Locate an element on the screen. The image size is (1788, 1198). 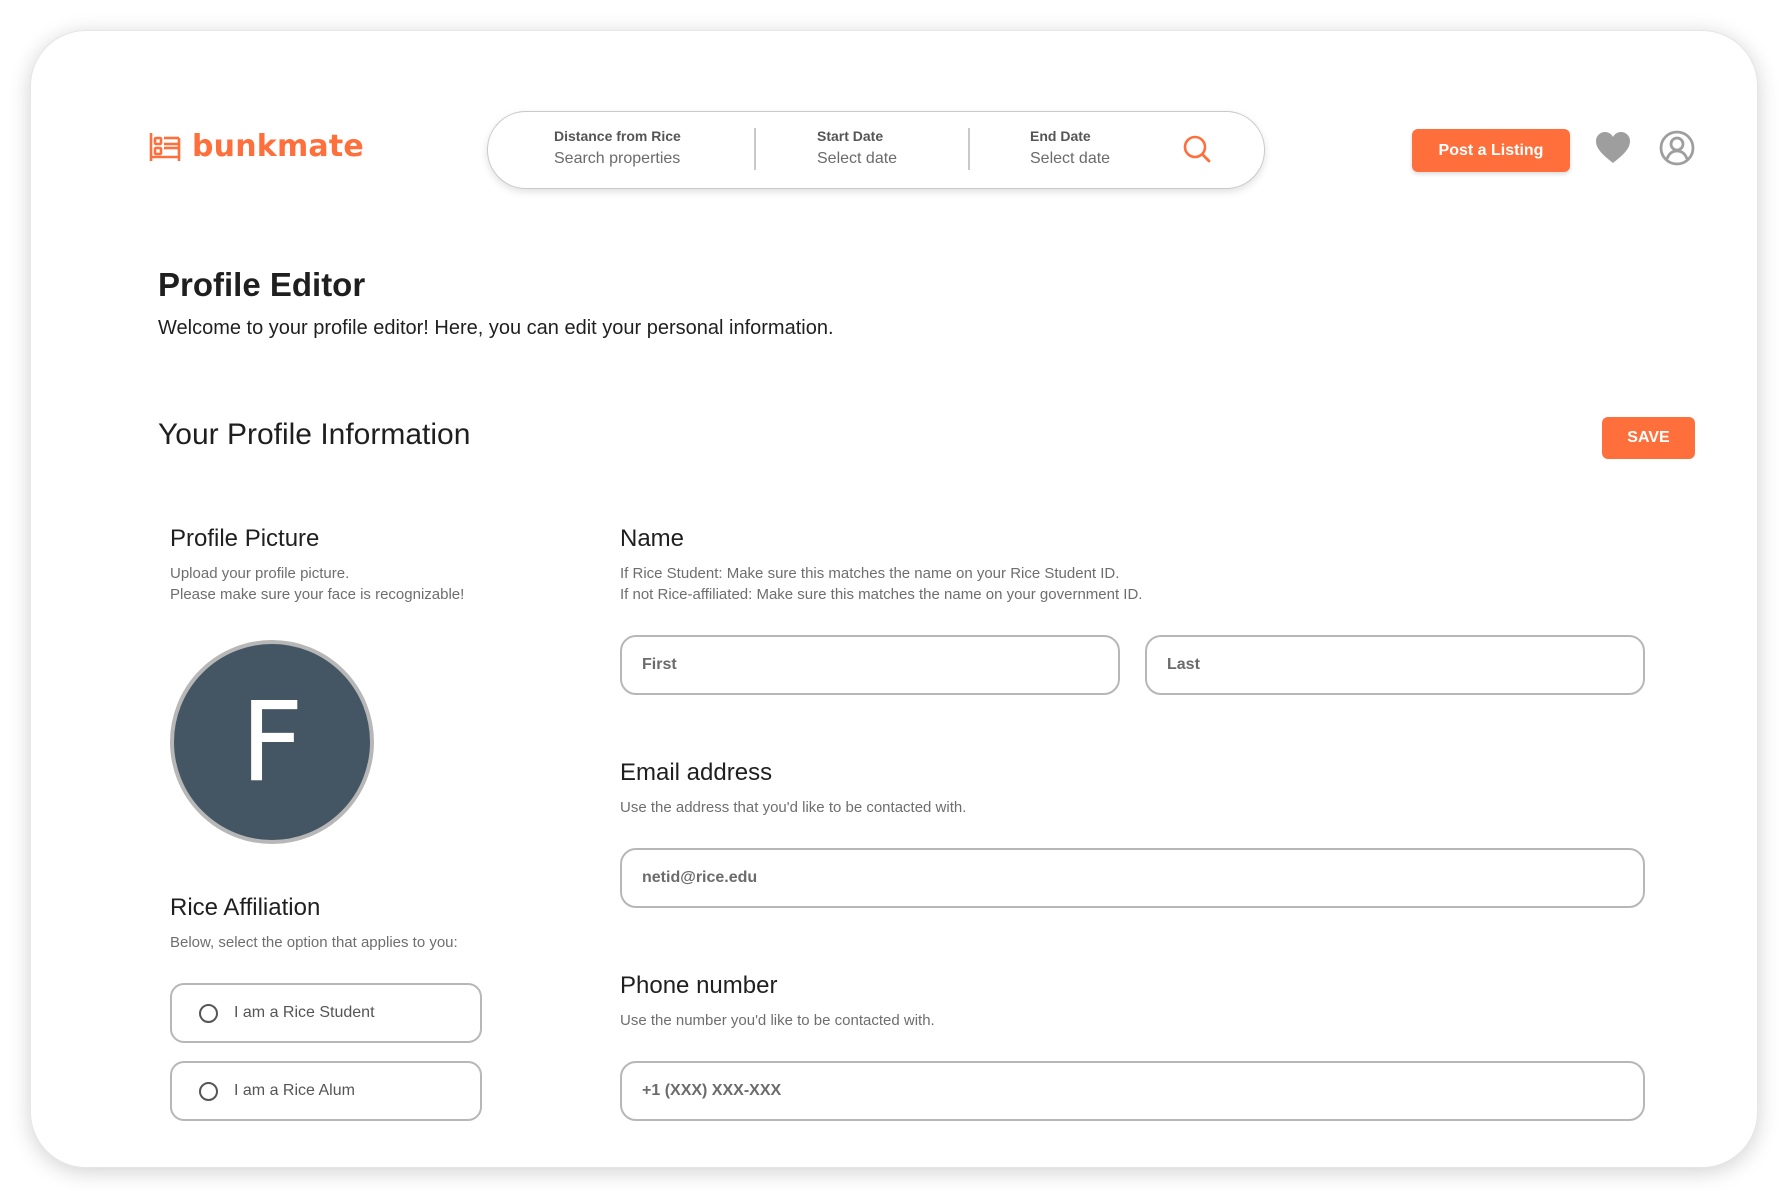
end-date-filter: End Date Select date is located at coordinates (1070, 148).